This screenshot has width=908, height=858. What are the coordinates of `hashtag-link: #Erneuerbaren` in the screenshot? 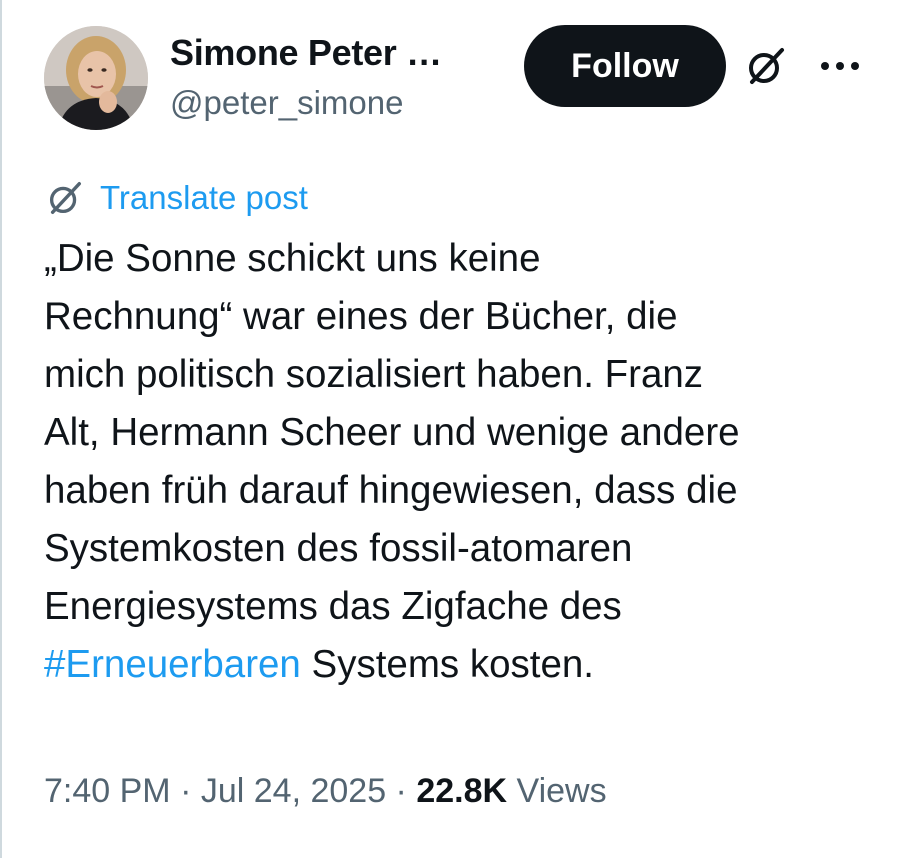 It's located at (172, 664).